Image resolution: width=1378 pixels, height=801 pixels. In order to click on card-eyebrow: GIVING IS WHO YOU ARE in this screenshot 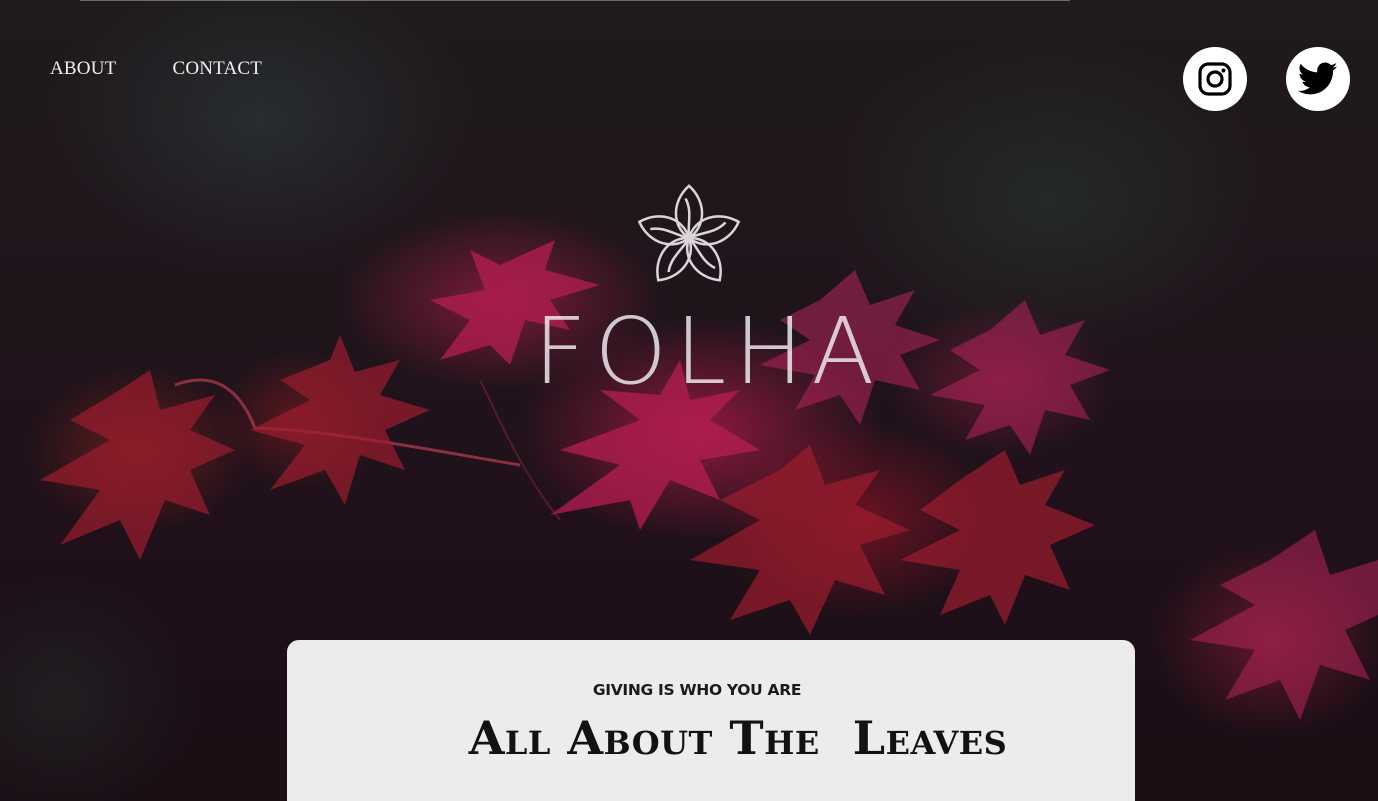, I will do `click(697, 690)`.